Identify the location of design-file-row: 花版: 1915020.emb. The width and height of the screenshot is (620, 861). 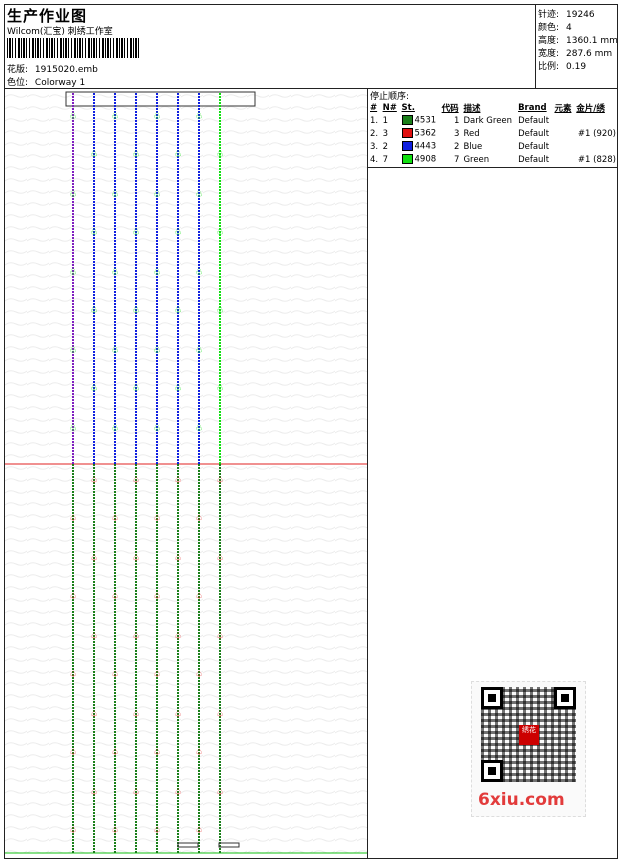
(52, 68).